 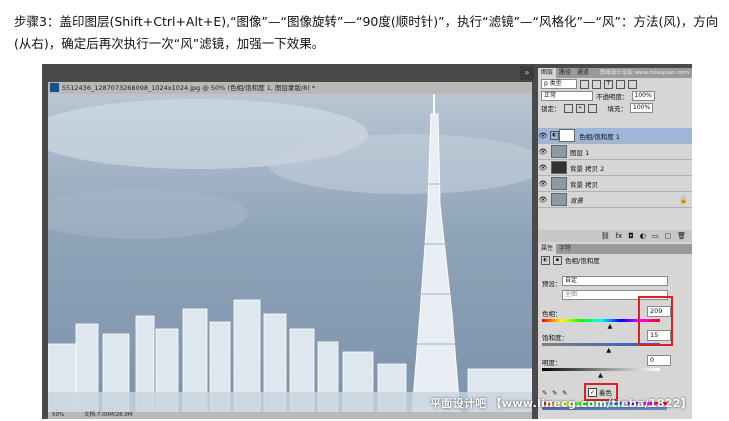 I want to click on doc-info: 文档:7.00M/28.0M, so click(x=108, y=415).